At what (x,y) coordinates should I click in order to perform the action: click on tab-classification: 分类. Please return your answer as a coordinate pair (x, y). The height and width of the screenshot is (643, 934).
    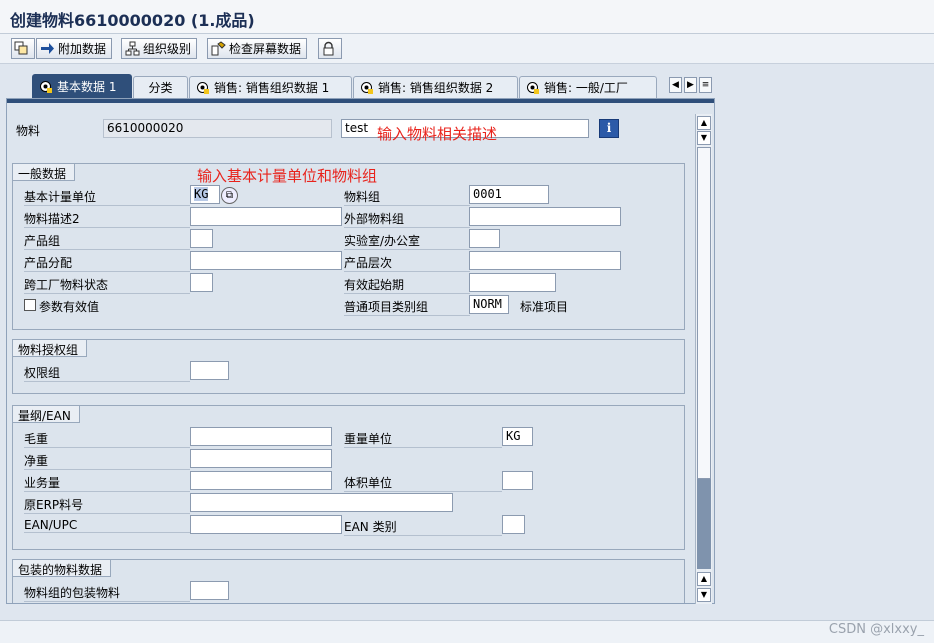
    Looking at the image, I should click on (160, 87).